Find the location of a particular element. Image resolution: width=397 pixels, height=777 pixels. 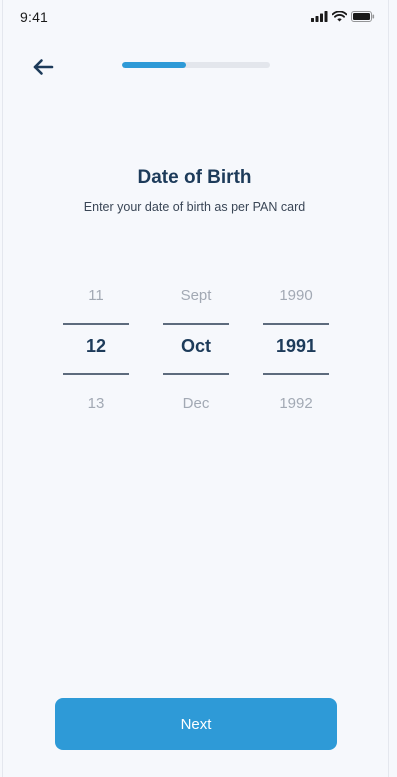

arrow-left-icon is located at coordinates (43, 67).